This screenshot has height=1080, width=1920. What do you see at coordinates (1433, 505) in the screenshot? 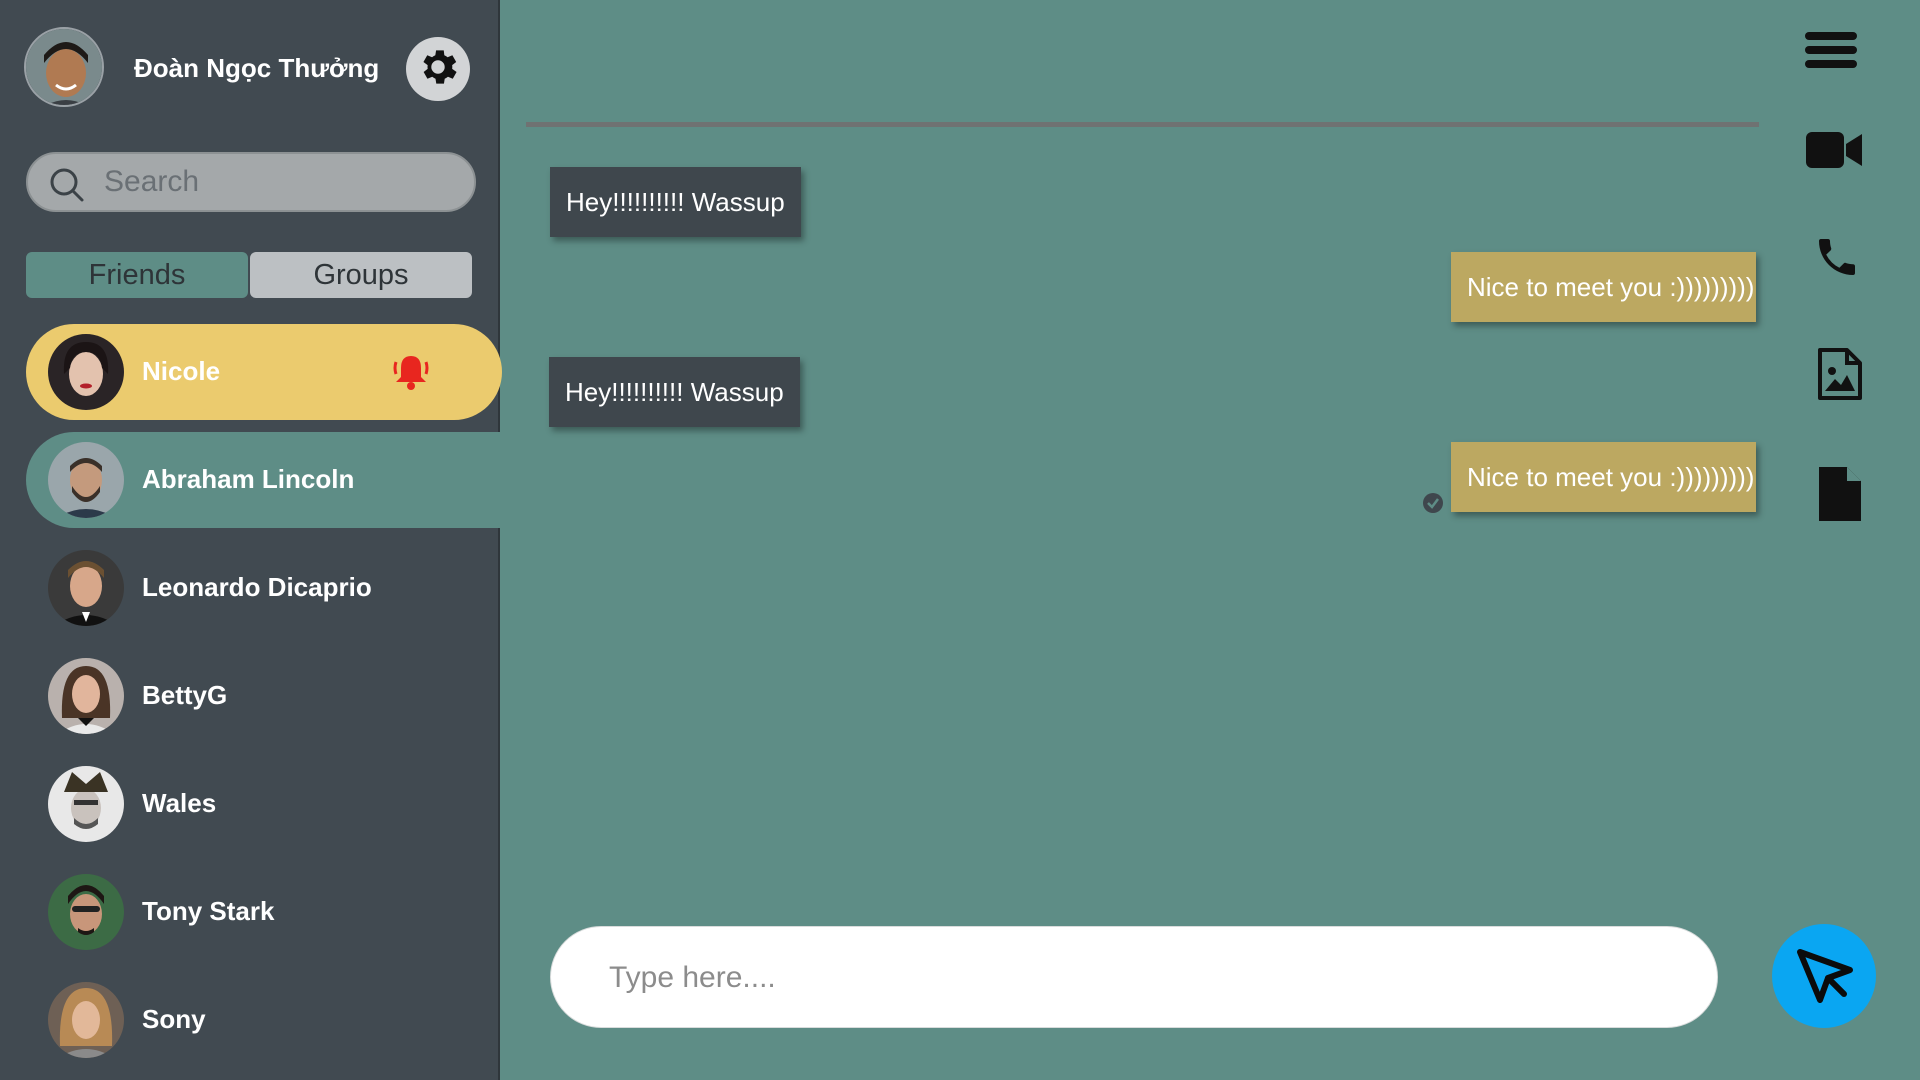
I see `check-circle-icon` at bounding box center [1433, 505].